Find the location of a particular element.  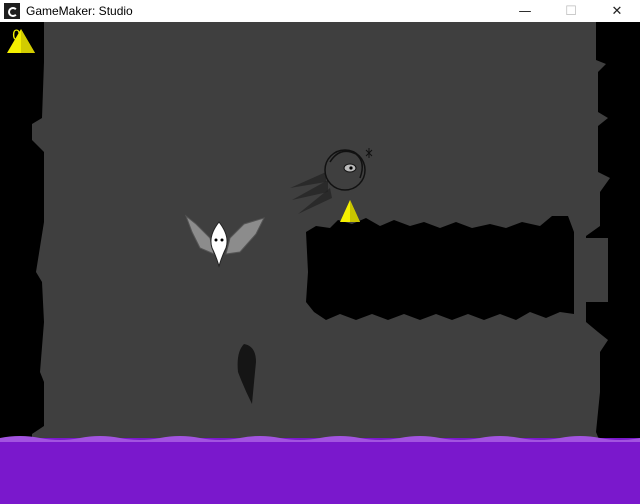

gamemaker-app-icon is located at coordinates (12, 11).